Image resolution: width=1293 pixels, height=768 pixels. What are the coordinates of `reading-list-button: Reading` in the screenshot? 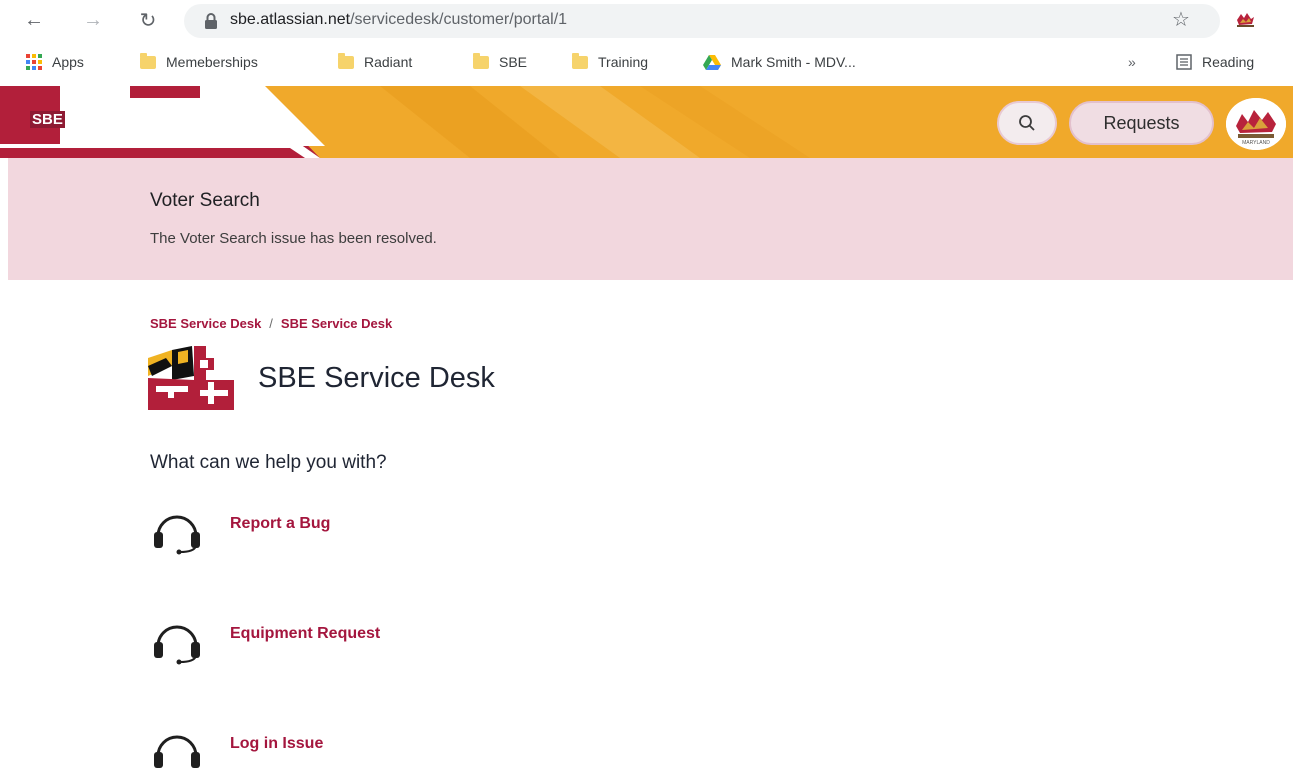 It's located at (1215, 62).